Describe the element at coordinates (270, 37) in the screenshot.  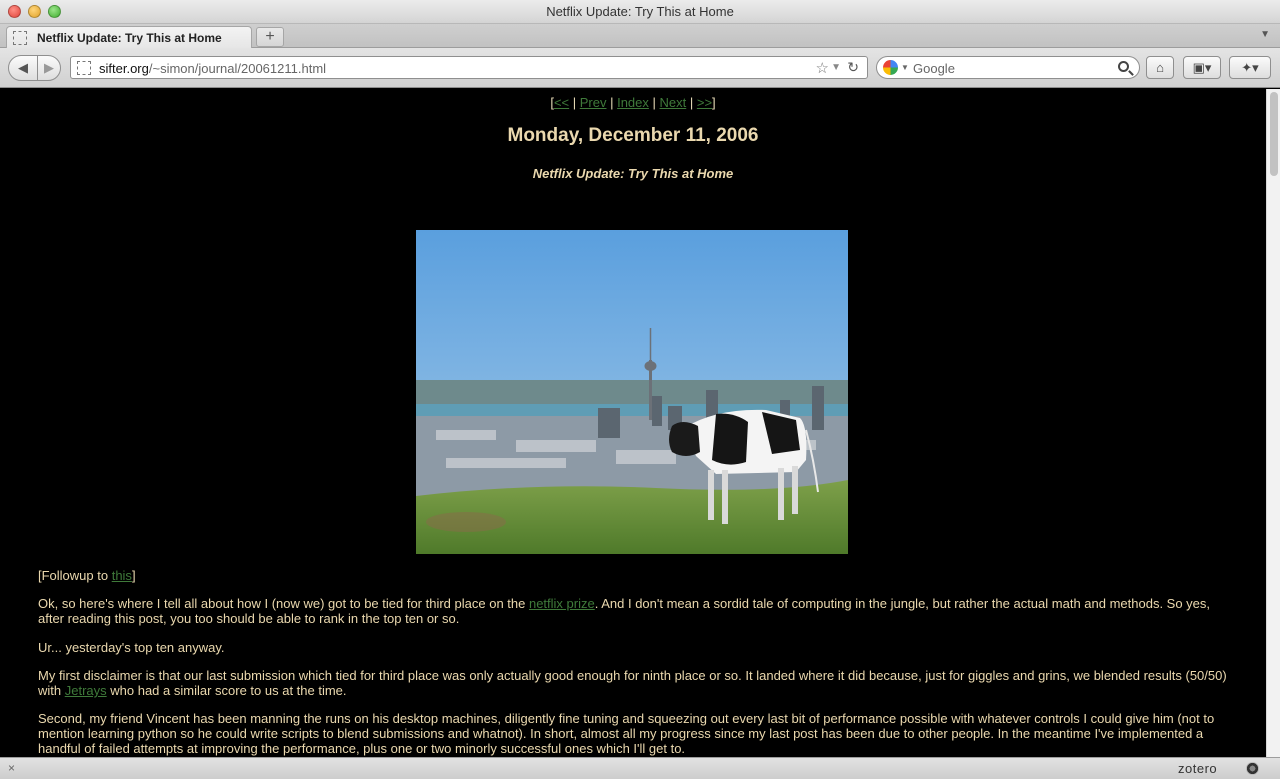
I see `new-tab-button: +` at that location.